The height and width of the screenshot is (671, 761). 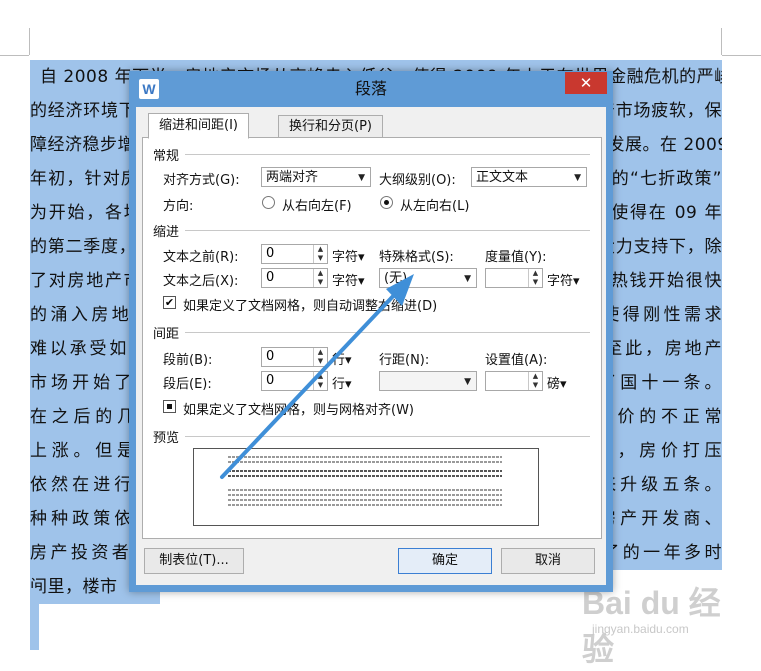 I want to click on space-after-value: 0, so click(x=270, y=380).